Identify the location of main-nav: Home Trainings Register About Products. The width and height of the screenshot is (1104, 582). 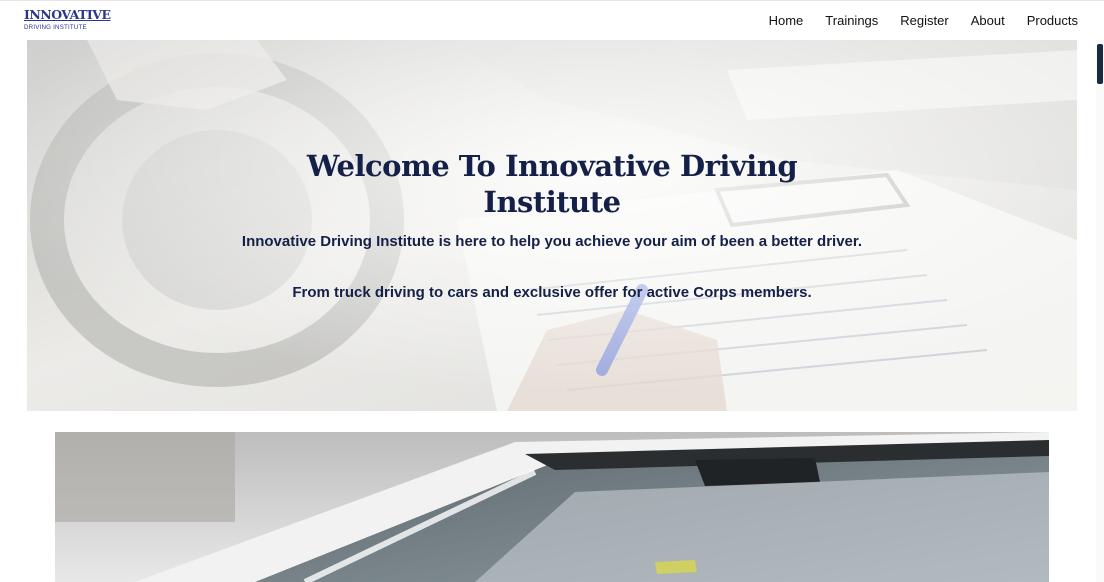
(923, 21).